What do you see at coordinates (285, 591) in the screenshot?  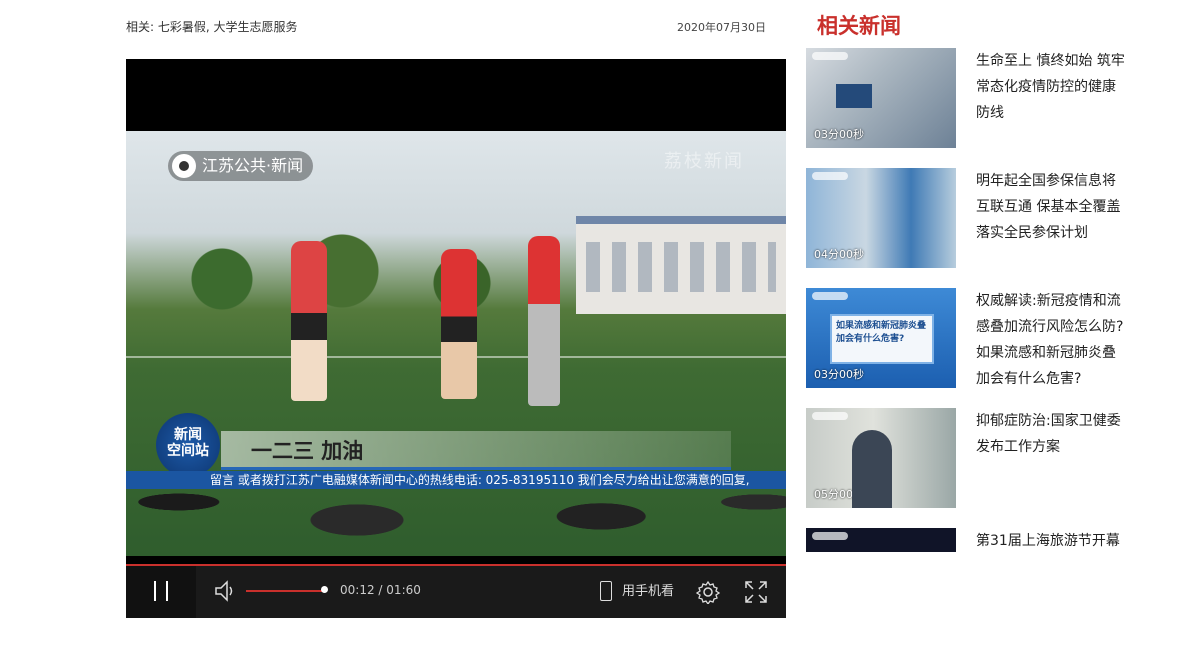 I see `volume-slider` at bounding box center [285, 591].